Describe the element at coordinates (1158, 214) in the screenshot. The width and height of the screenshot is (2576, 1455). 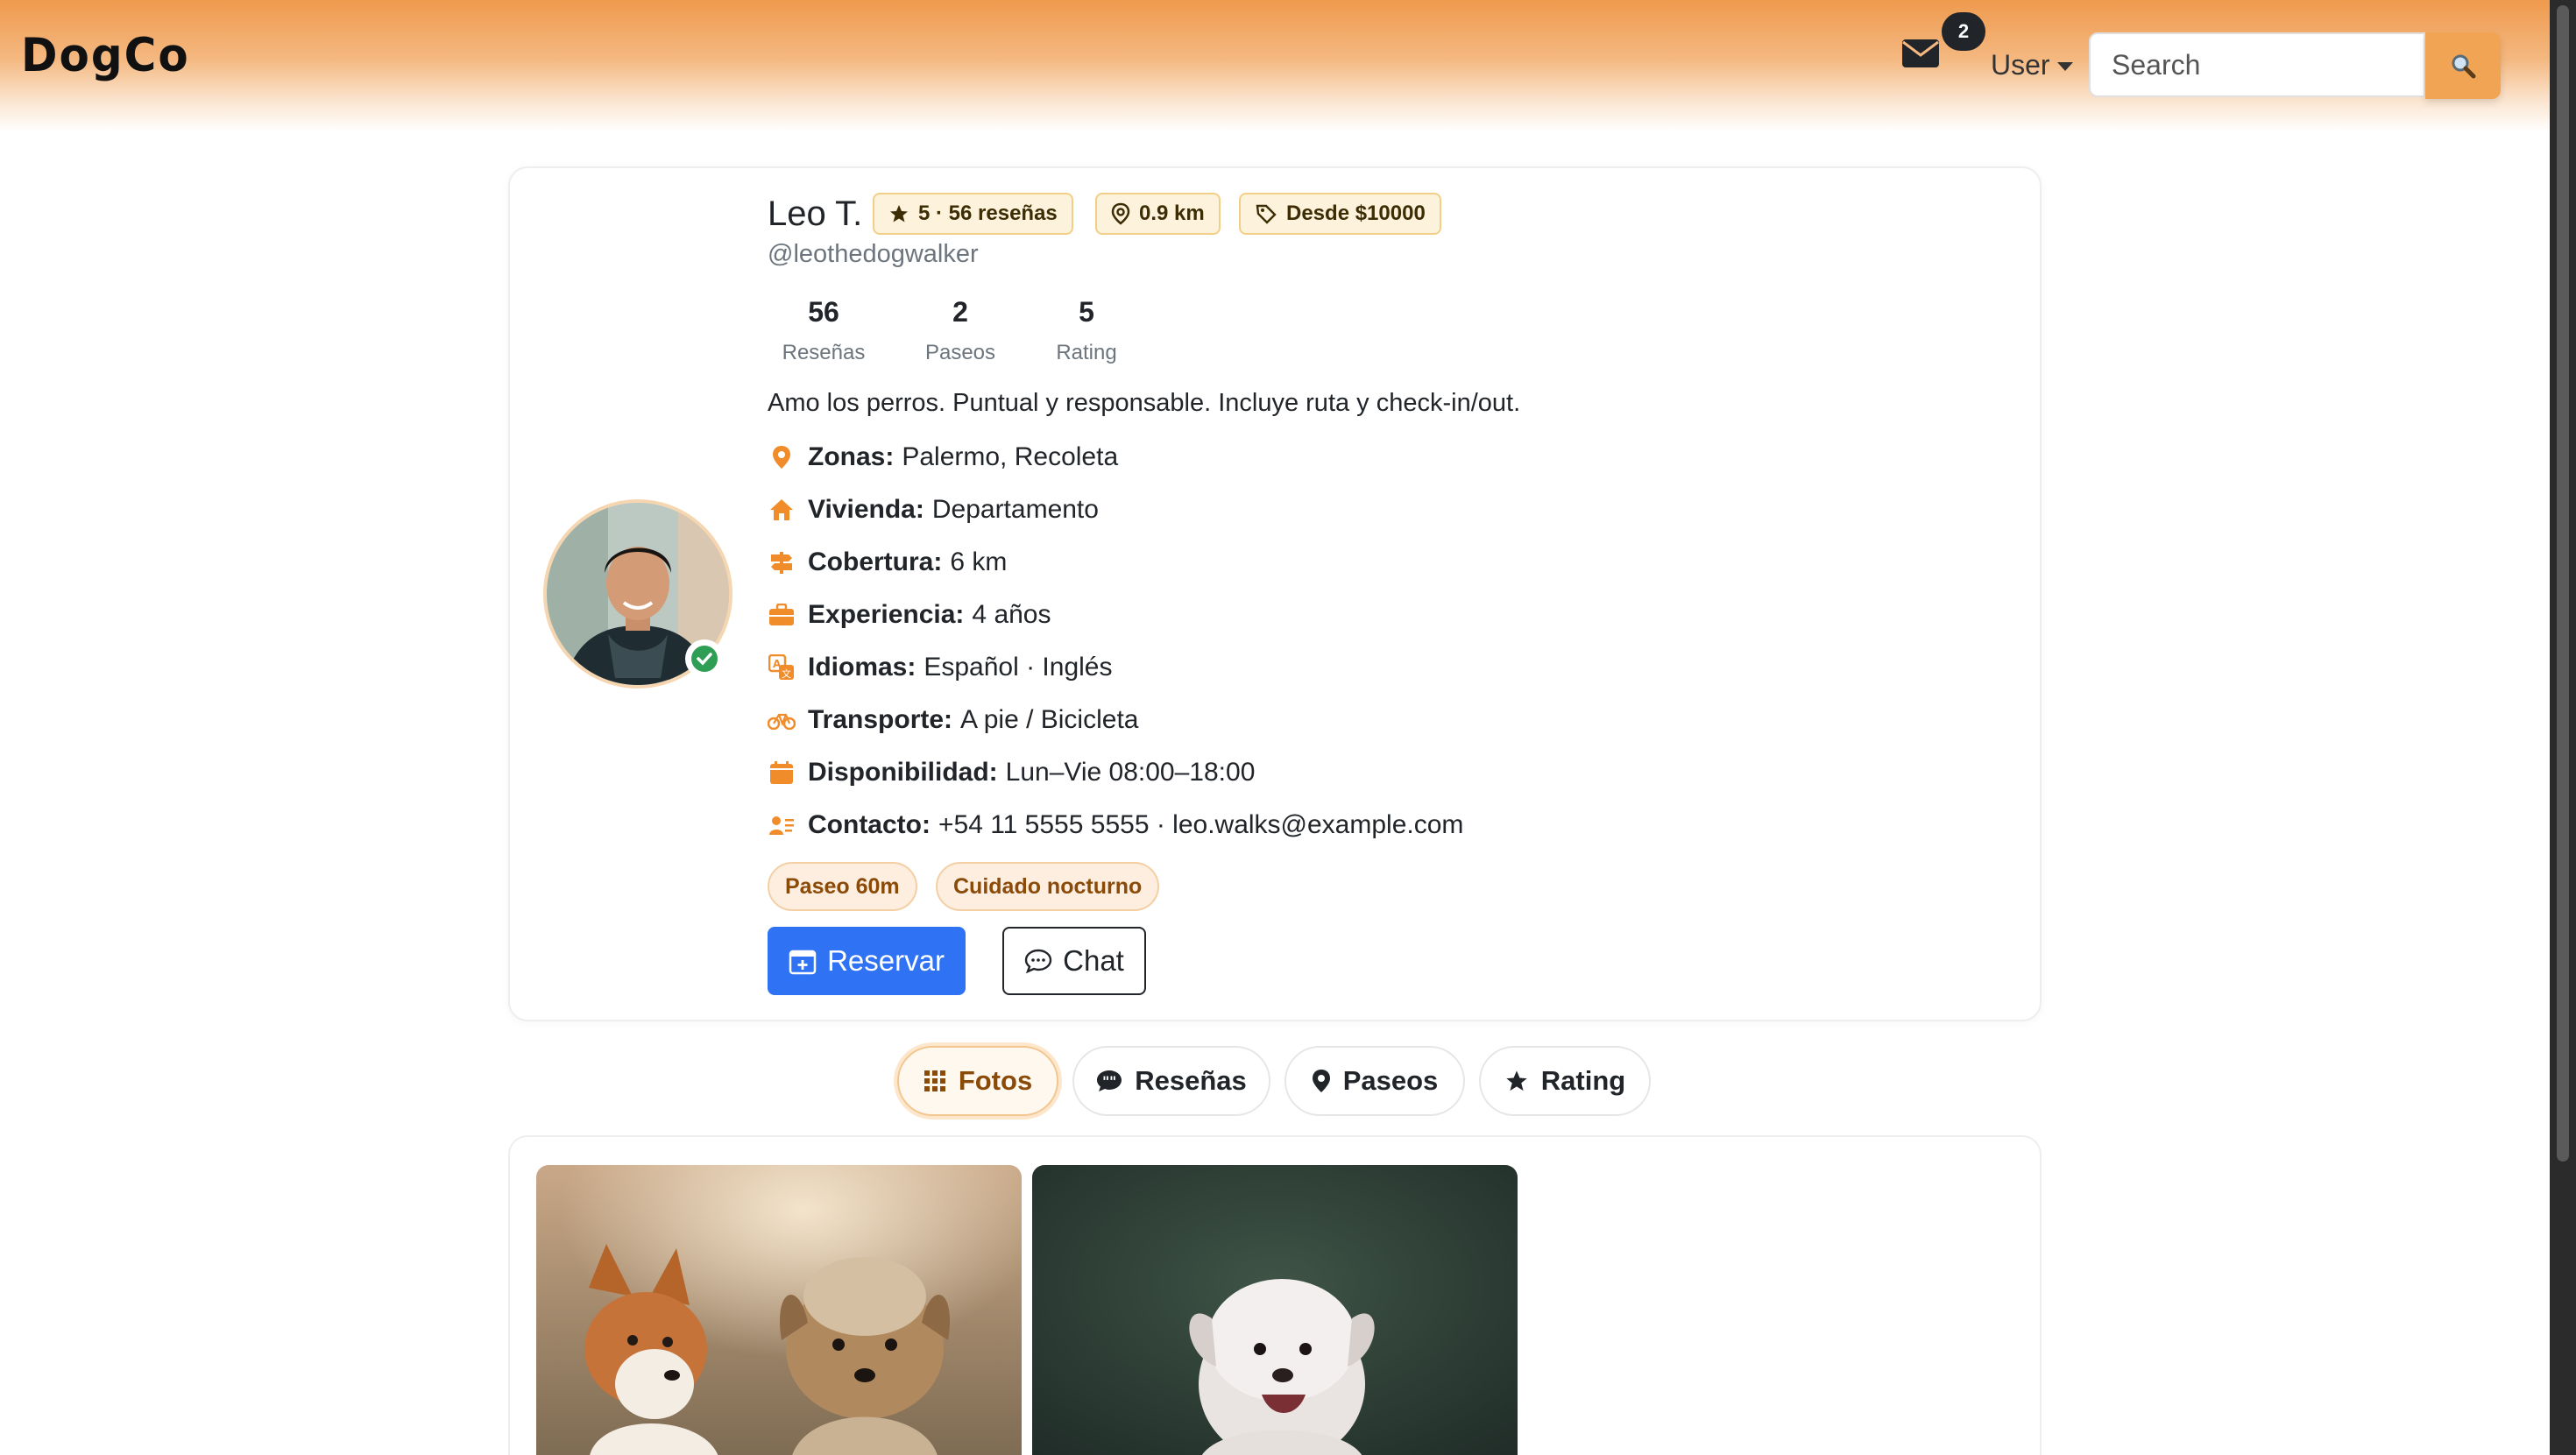
I see `distance-badge: 0.9 km` at that location.